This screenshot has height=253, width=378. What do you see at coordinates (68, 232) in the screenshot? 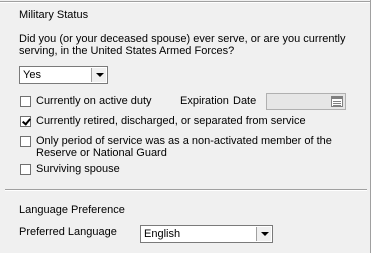
I see `preferred-language-label: Preferred Language` at bounding box center [68, 232].